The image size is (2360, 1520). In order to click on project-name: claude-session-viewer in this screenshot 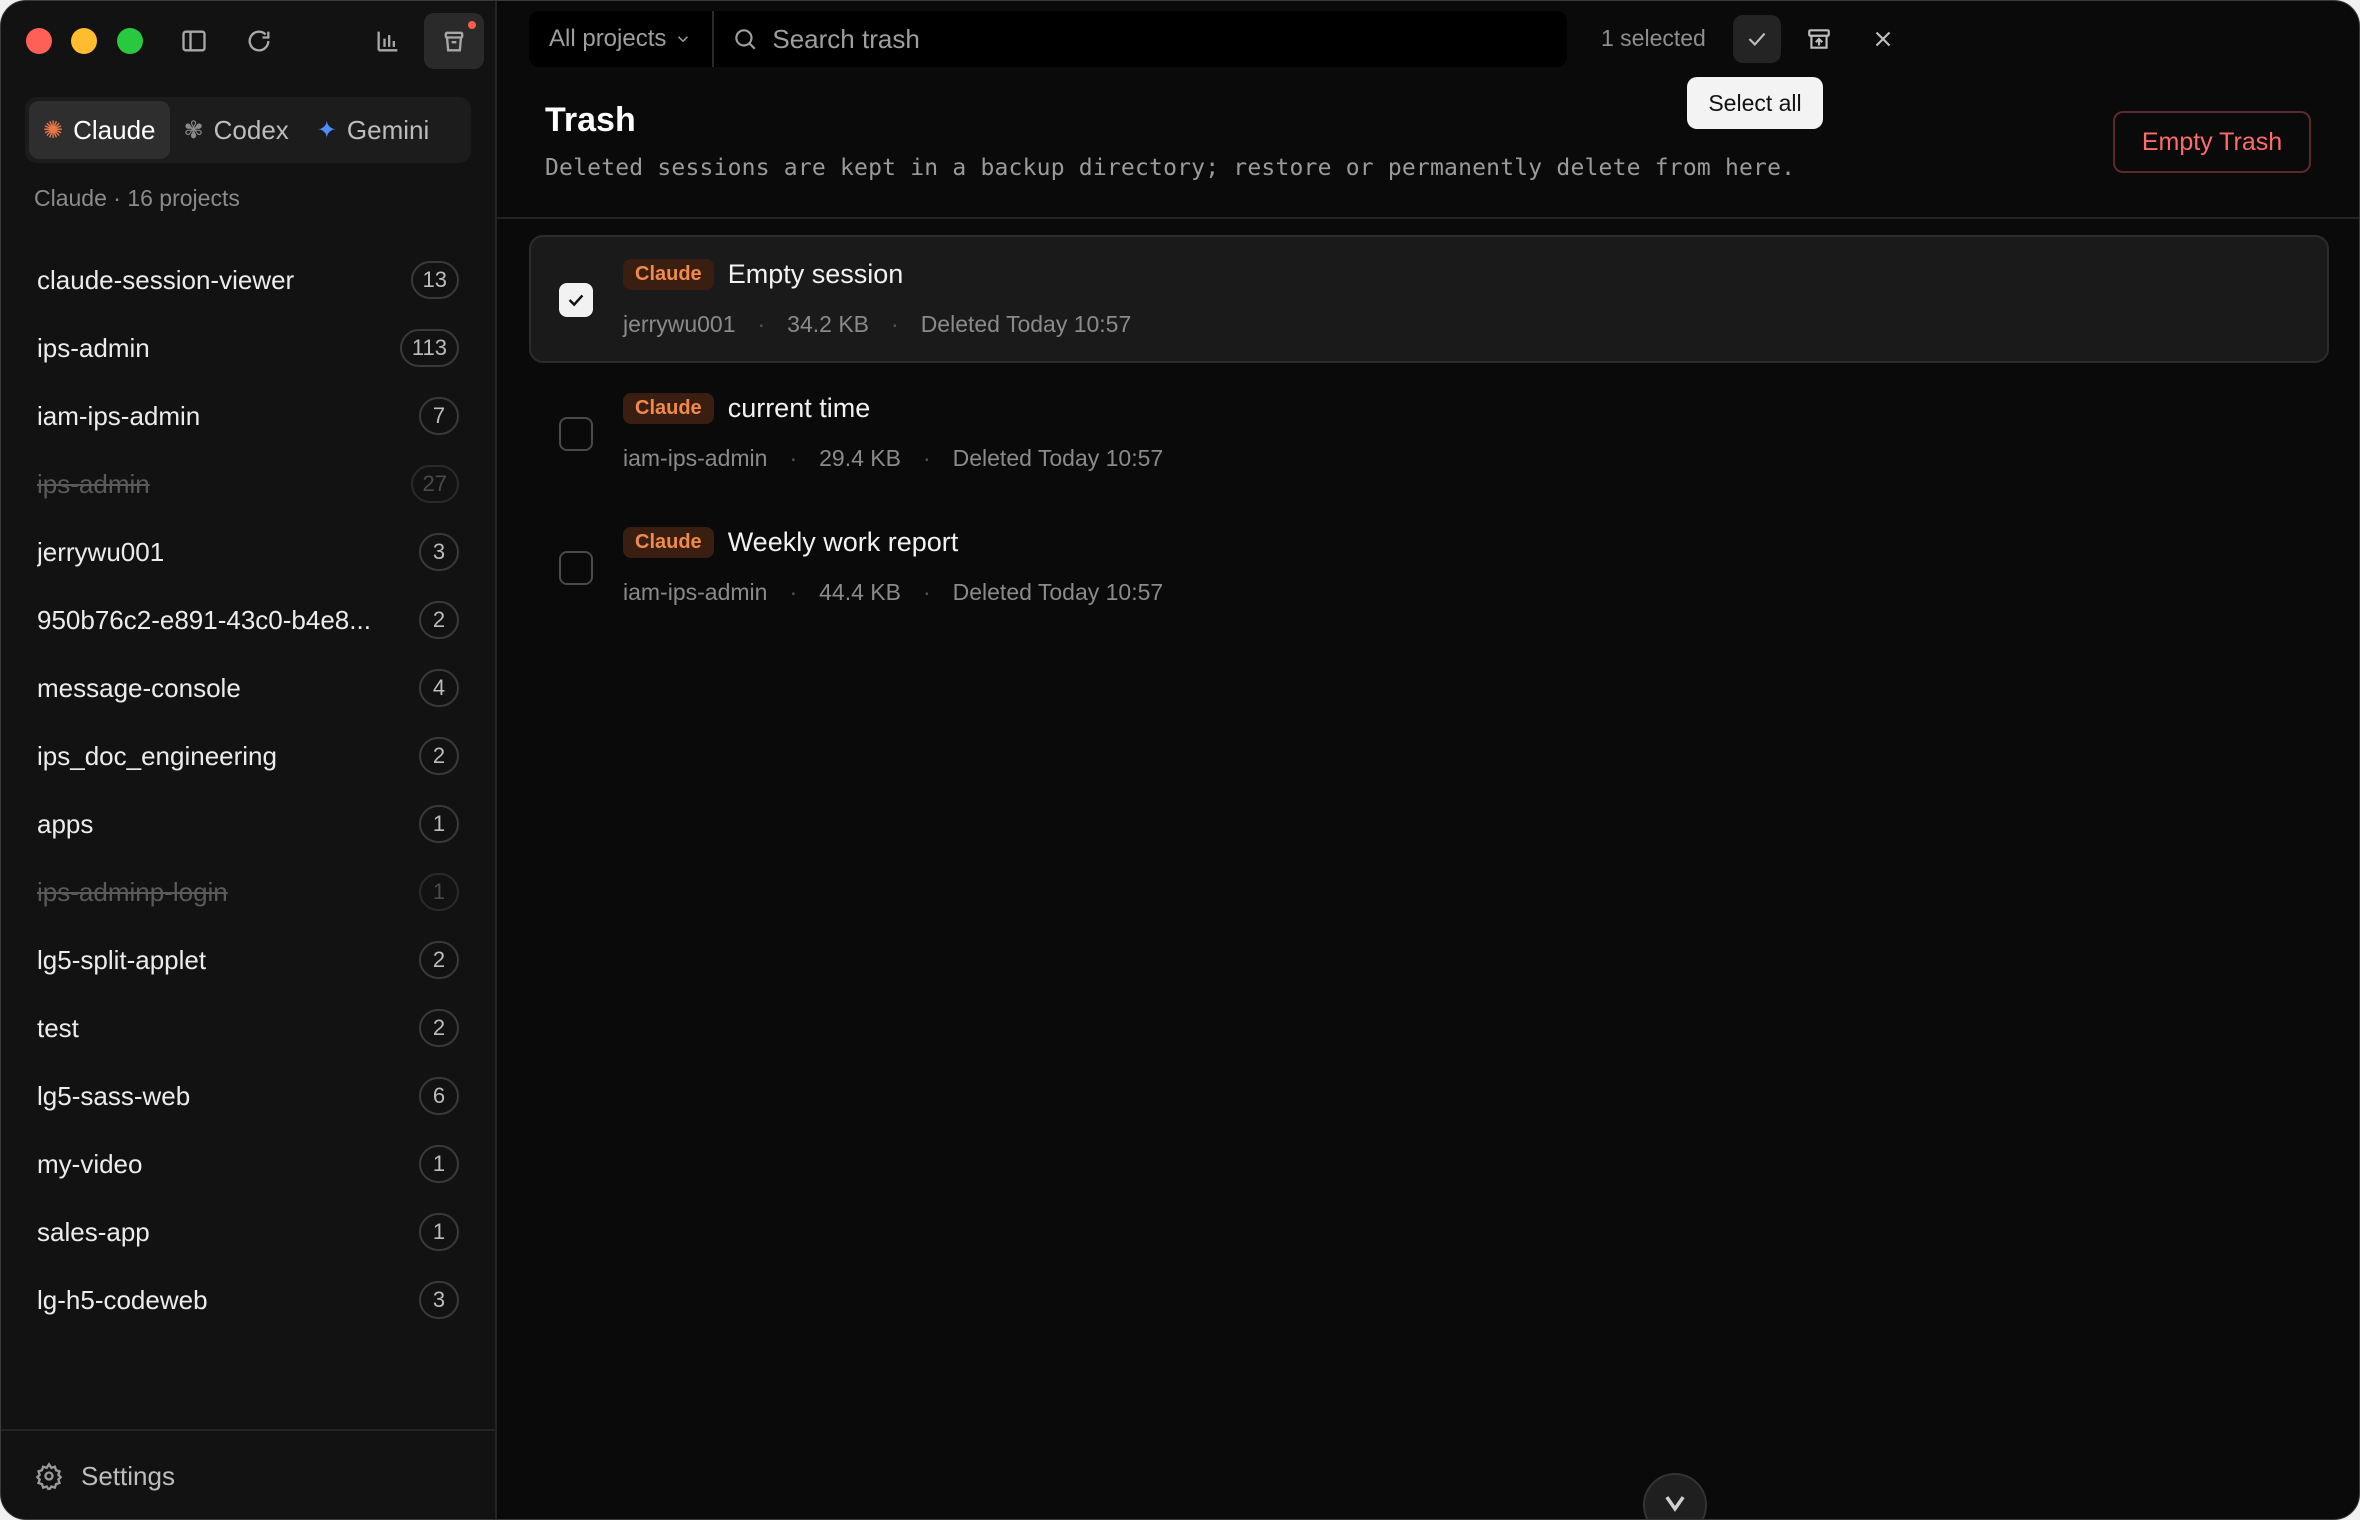, I will do `click(166, 279)`.